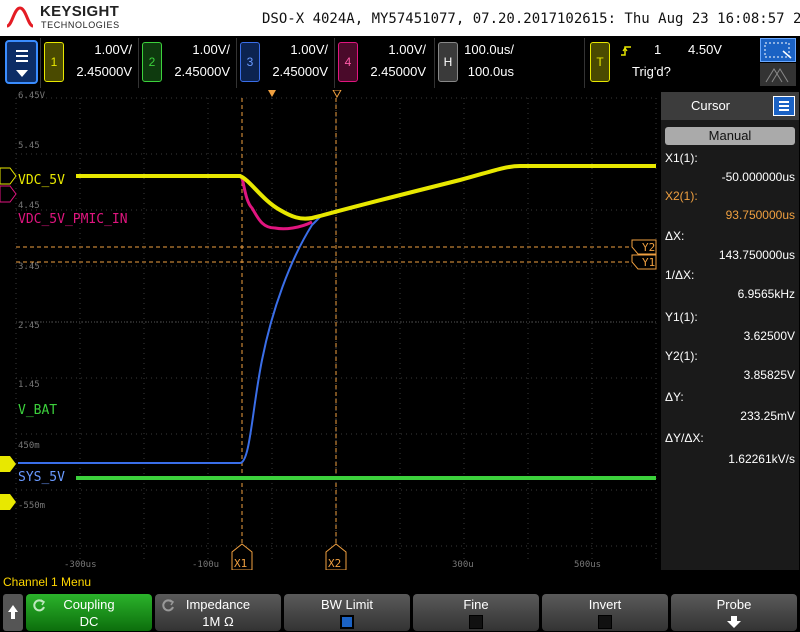 The height and width of the screenshot is (632, 800). What do you see at coordinates (250, 62) in the screenshot?
I see `channel-3-key: 3` at bounding box center [250, 62].